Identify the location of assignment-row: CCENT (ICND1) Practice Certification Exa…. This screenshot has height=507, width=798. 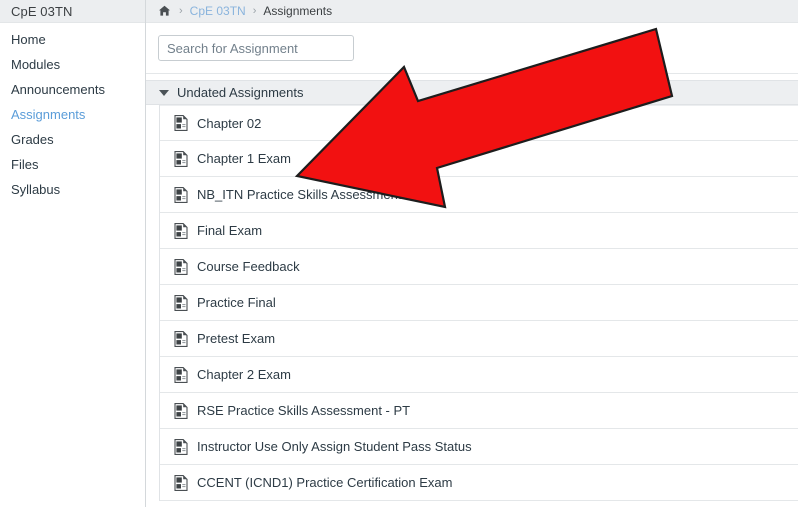
(479, 483).